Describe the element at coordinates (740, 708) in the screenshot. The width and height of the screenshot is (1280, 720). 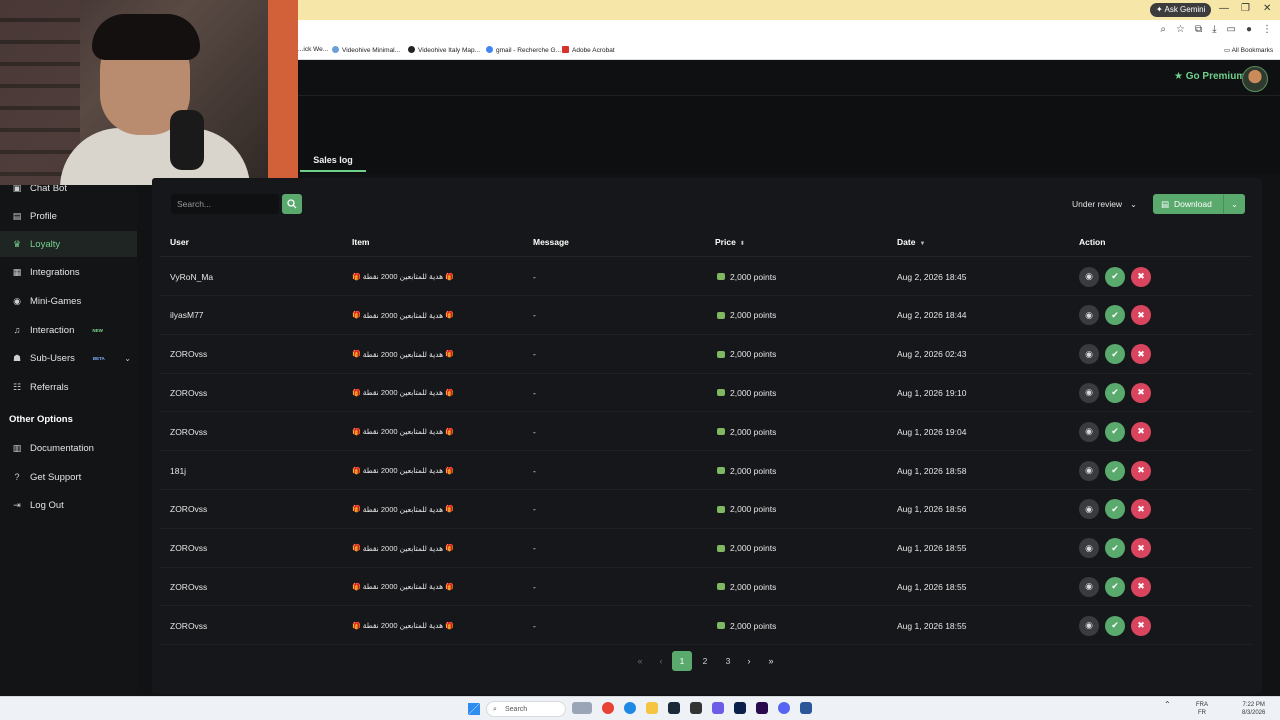
I see `photoshop-icon` at that location.